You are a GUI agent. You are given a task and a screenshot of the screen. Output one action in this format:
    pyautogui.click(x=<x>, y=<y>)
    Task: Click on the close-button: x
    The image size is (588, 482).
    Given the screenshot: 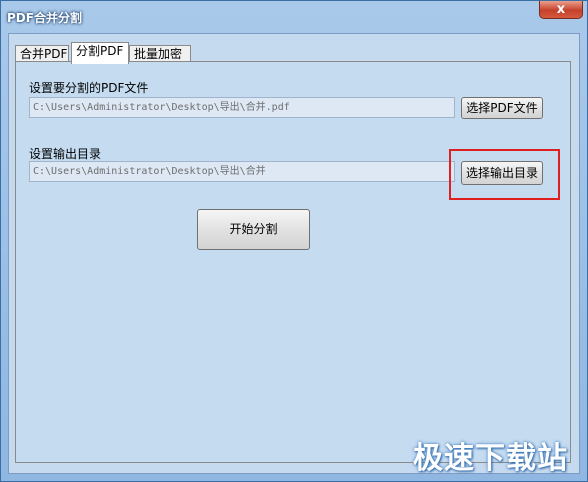 What is the action you would take?
    pyautogui.click(x=561, y=10)
    